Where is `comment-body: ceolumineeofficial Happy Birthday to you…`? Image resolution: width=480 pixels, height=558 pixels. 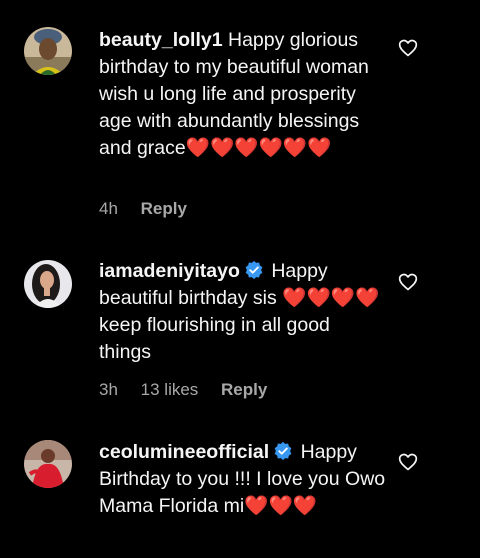 comment-body: ceolumineeofficial Happy Birthday to you… is located at coordinates (243, 479).